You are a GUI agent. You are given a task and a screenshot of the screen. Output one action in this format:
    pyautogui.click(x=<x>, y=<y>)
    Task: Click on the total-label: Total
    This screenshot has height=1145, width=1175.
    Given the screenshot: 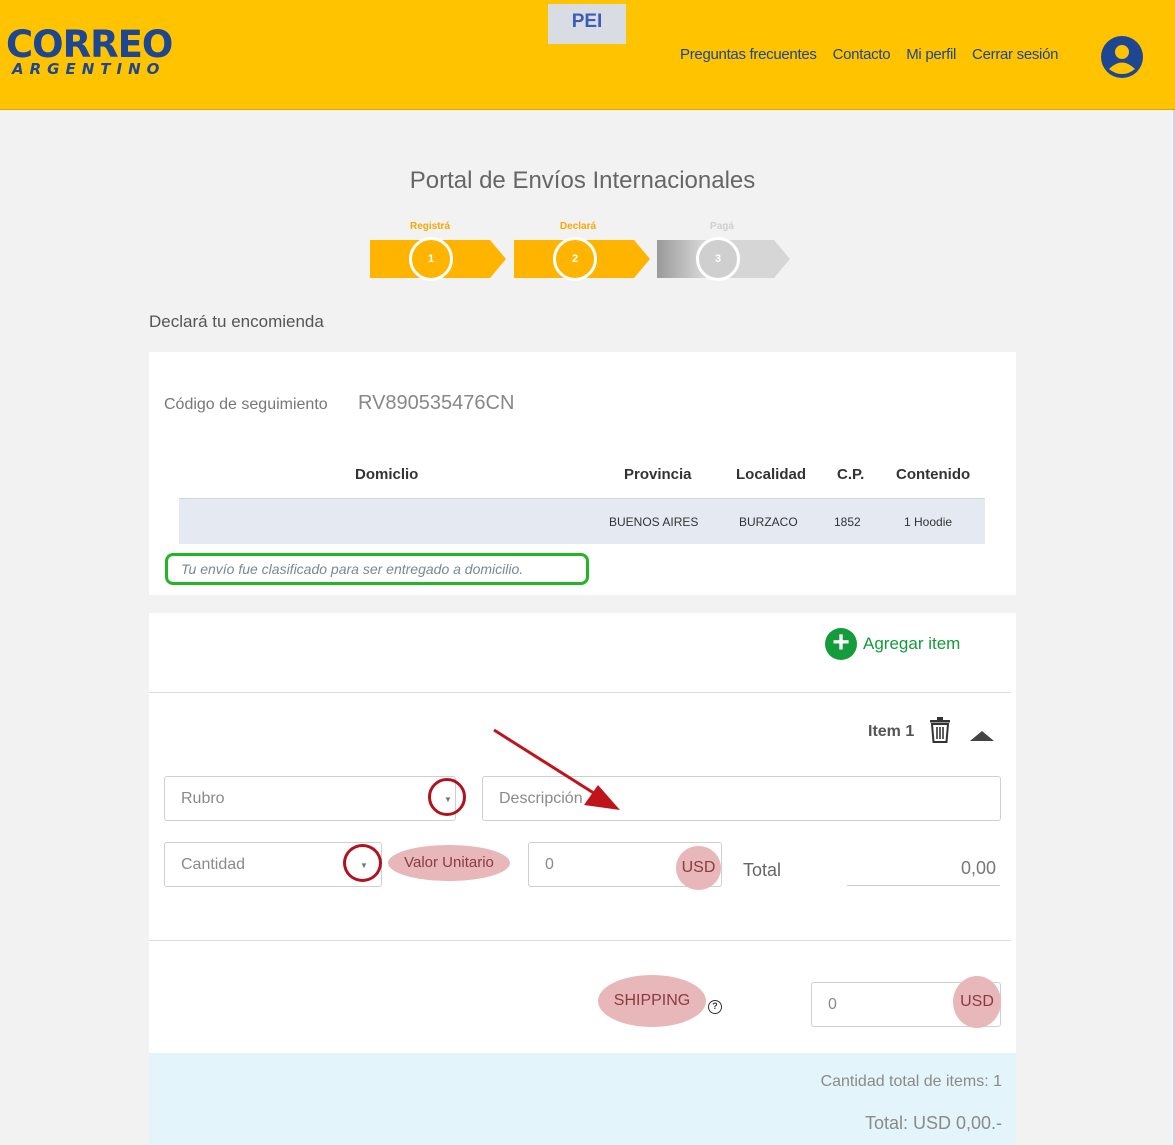 What is the action you would take?
    pyautogui.click(x=762, y=870)
    